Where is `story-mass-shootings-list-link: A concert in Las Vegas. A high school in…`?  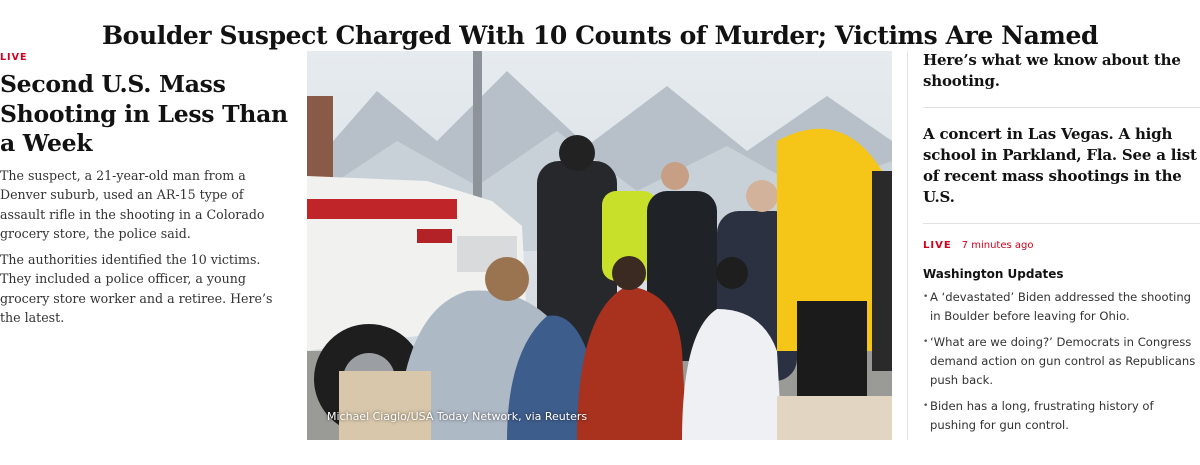 story-mass-shootings-list-link: A concert in Las Vegas. A high school in… is located at coordinates (1060, 165).